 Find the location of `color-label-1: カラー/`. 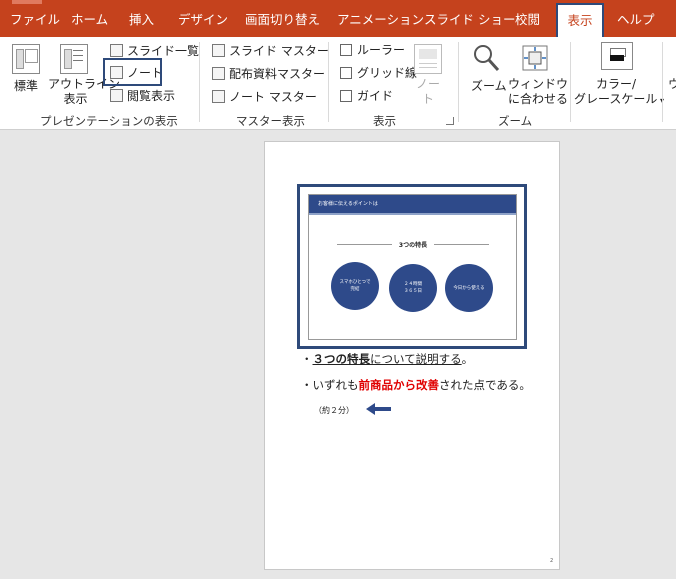

color-label-1: カラー/ is located at coordinates (616, 84).